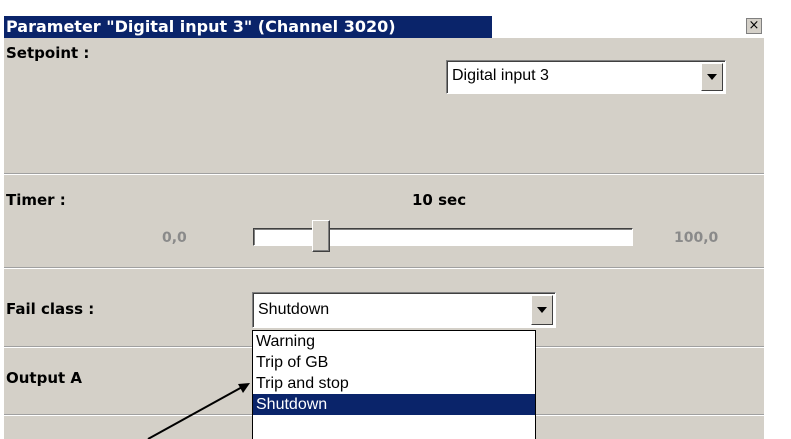  What do you see at coordinates (321, 236) in the screenshot?
I see `timer-slider-thumb` at bounding box center [321, 236].